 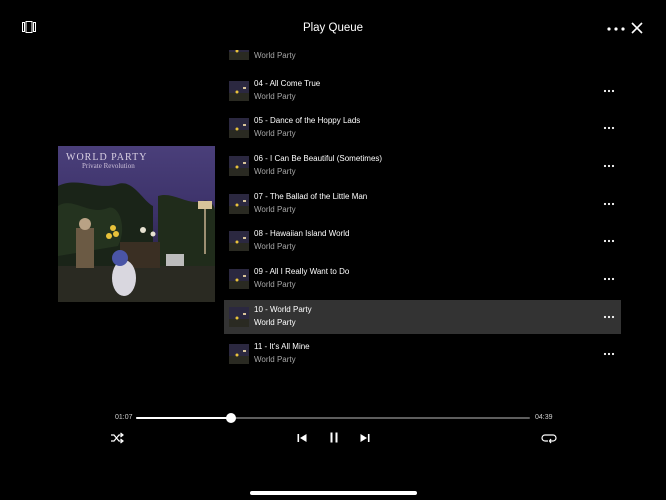 I want to click on album-art: WORLD PARTY Private Revolution, so click(x=136, y=224).